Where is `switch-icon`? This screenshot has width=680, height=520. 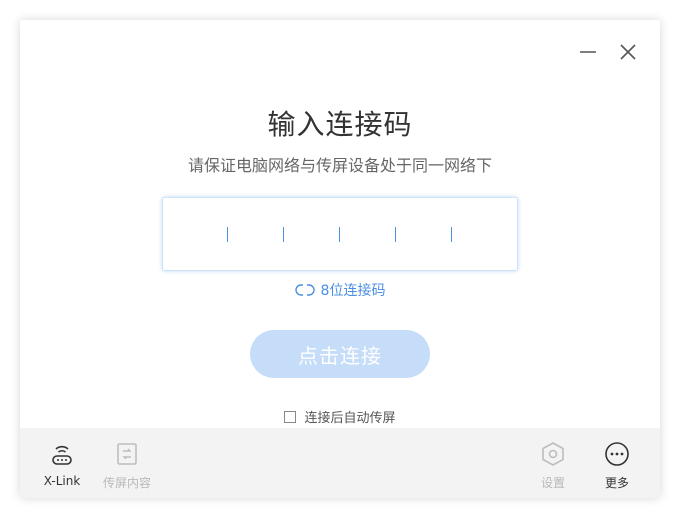
switch-icon is located at coordinates (304, 290).